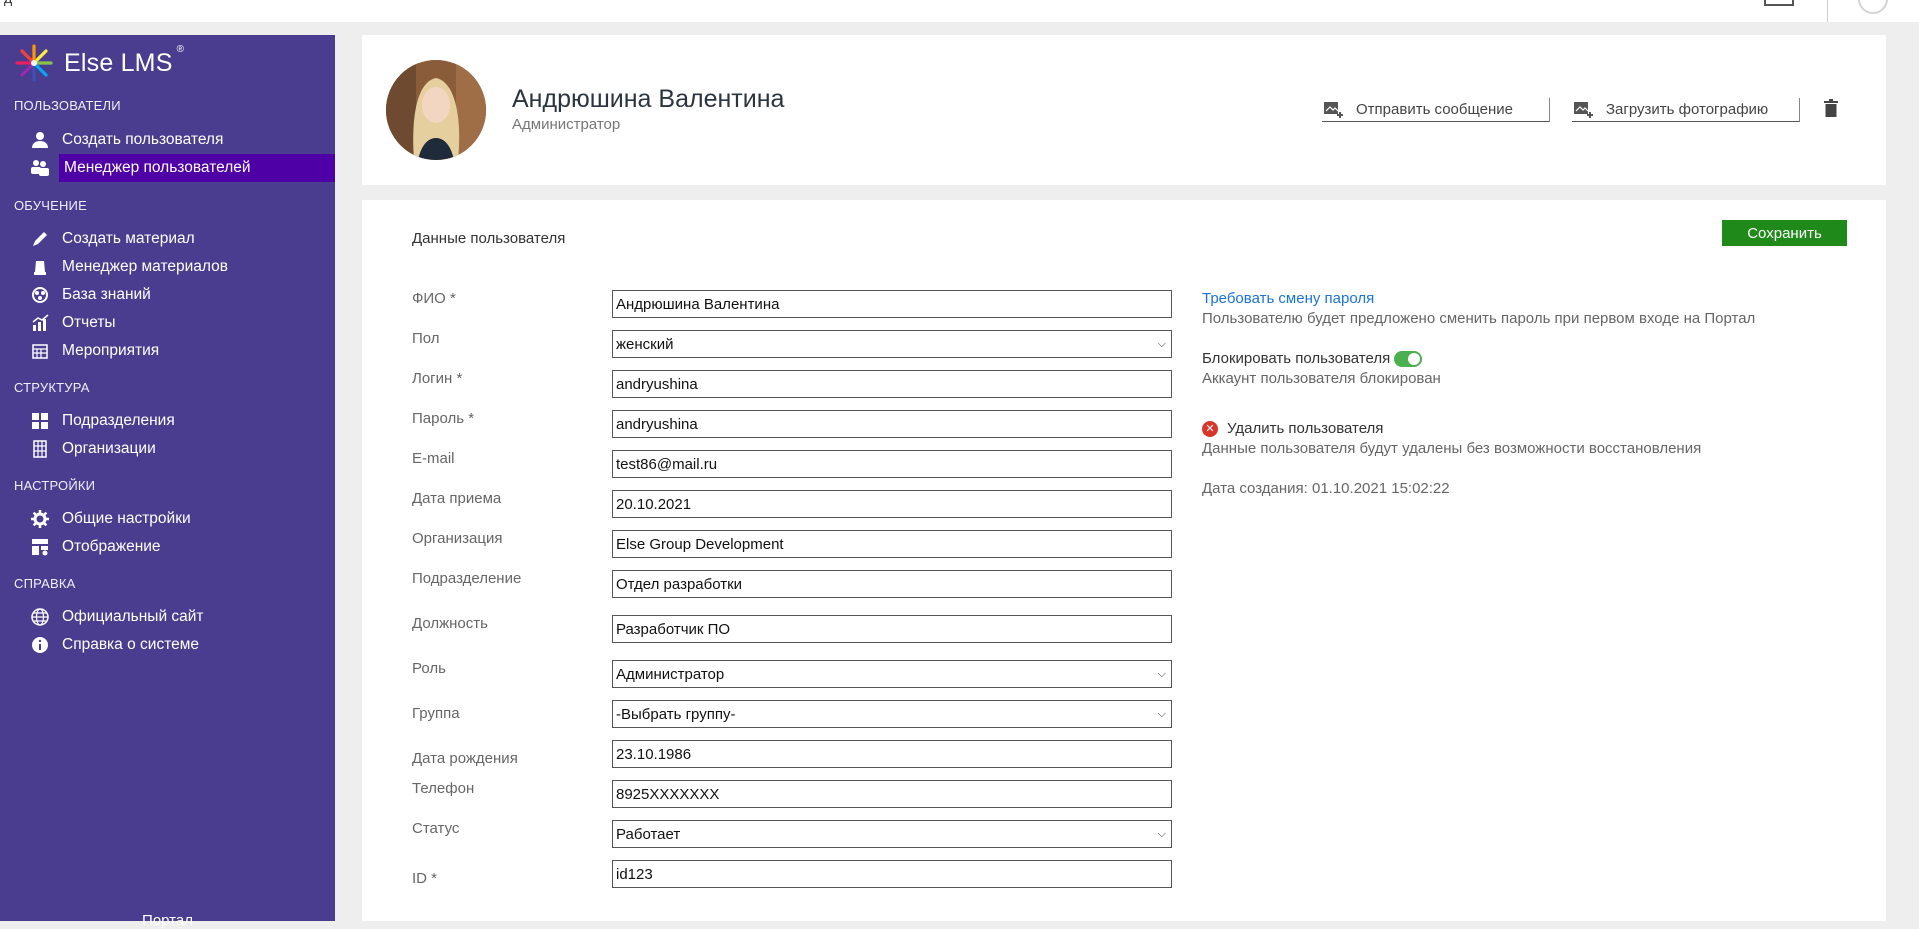 This screenshot has width=1919, height=929. What do you see at coordinates (143, 139) in the screenshot?
I see `sidebar-item-label: Создать пользователя` at bounding box center [143, 139].